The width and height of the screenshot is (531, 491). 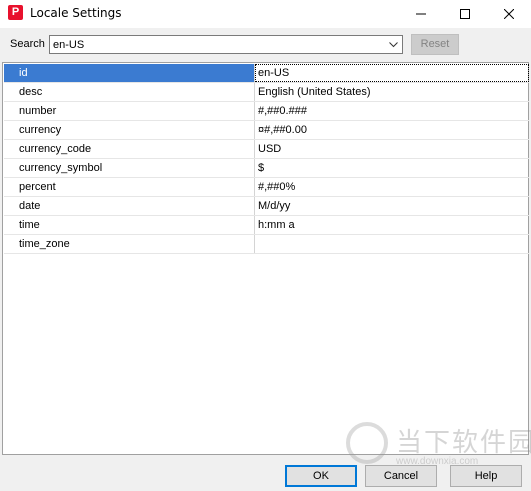 I want to click on search-label: Search, so click(x=27, y=44).